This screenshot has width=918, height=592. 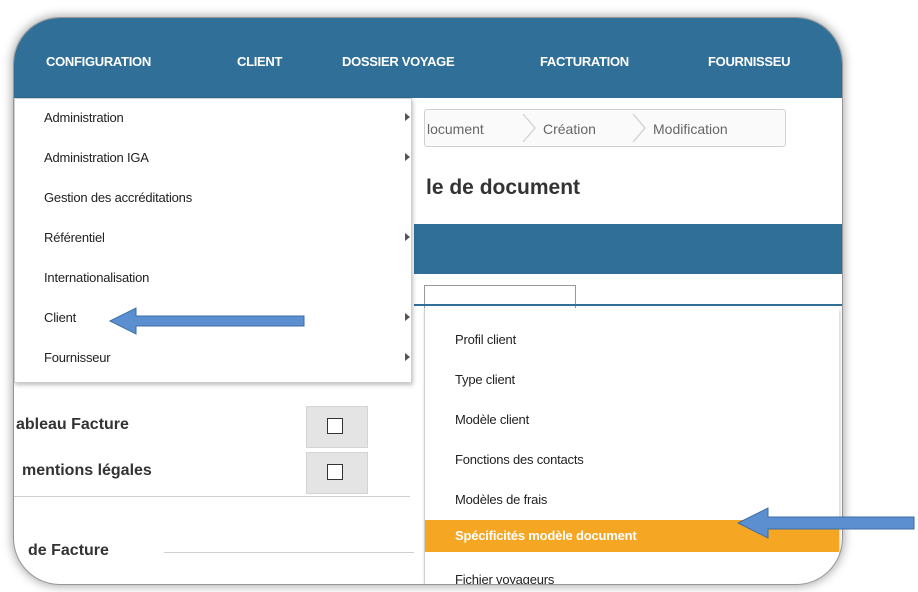 What do you see at coordinates (213, 159) in the screenshot?
I see `menu-item-administration-iga: Administration IGA` at bounding box center [213, 159].